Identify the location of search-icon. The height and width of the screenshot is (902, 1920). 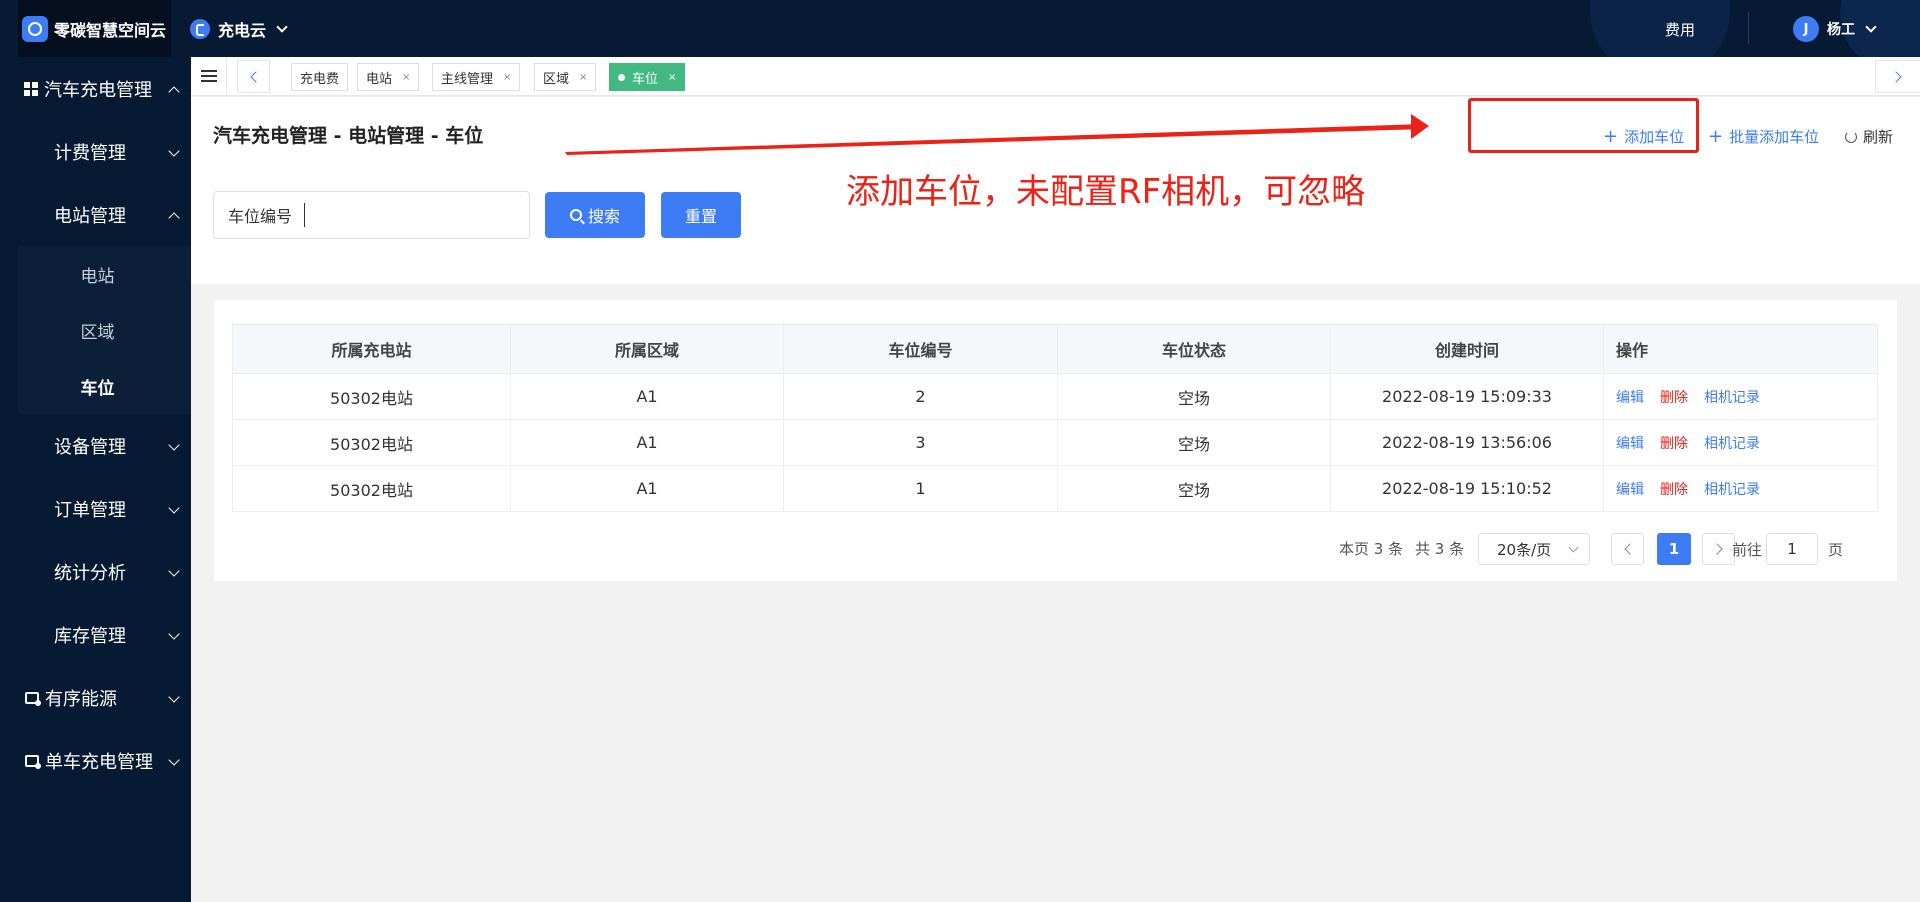
(575, 215).